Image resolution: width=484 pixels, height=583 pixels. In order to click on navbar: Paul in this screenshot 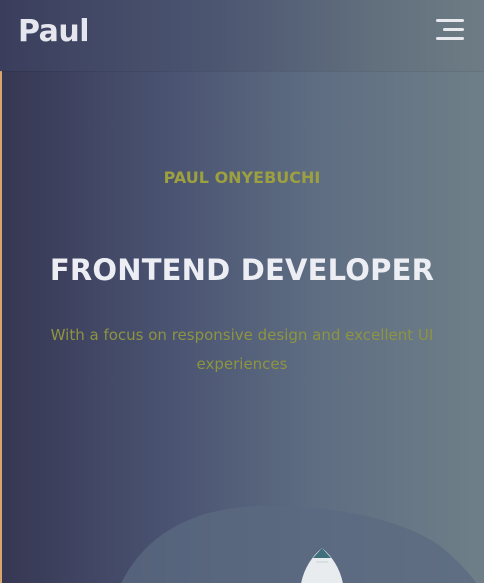, I will do `click(242, 35)`.